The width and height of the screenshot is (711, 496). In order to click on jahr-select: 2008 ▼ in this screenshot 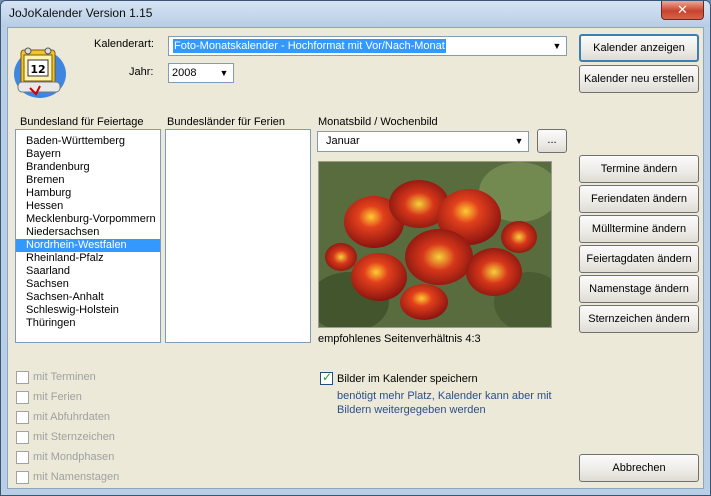, I will do `click(201, 73)`.